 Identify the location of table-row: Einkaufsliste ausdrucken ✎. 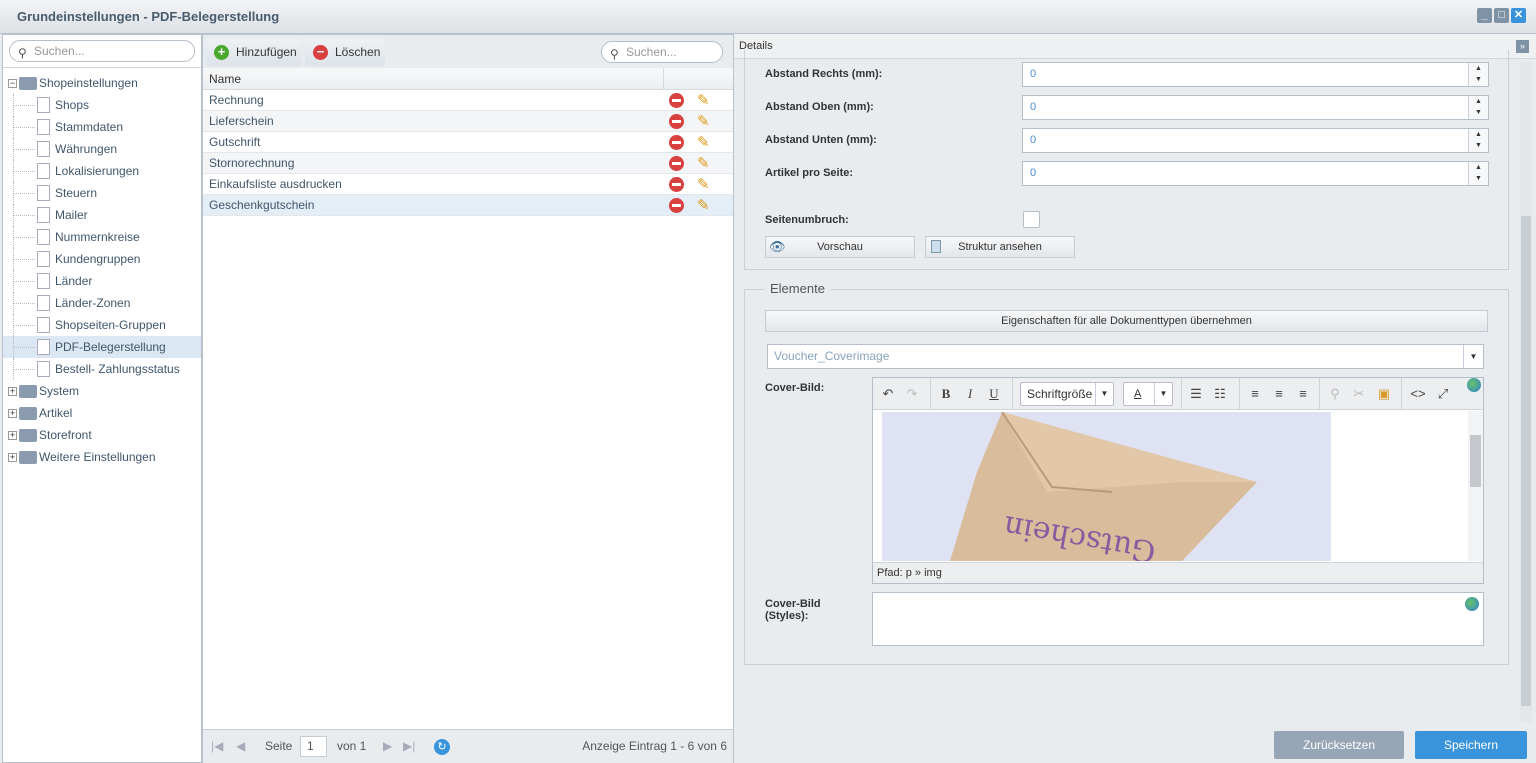
(468, 184).